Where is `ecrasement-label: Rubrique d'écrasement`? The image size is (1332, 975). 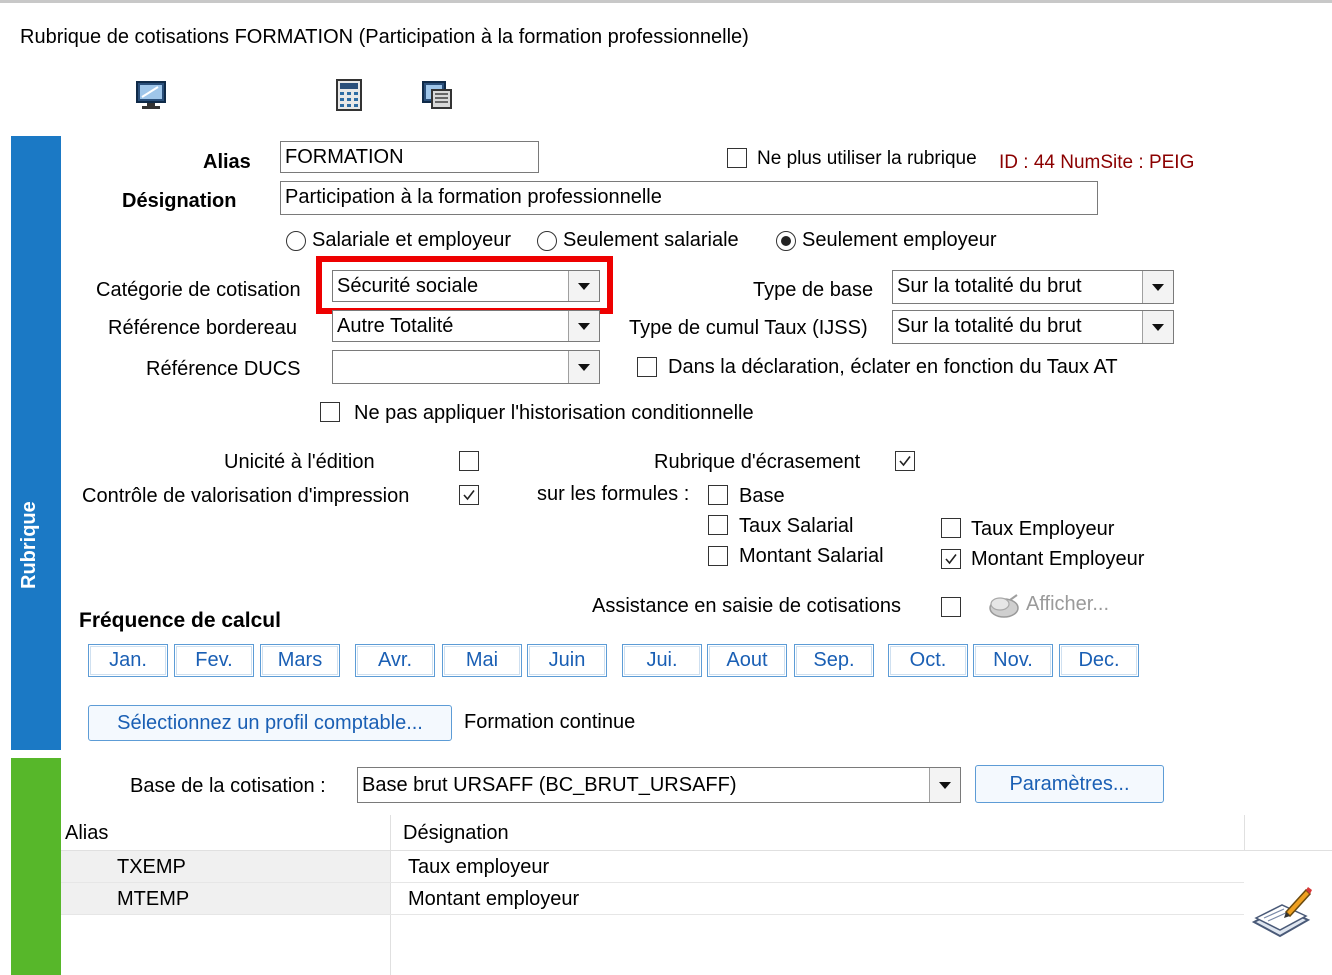 ecrasement-label: Rubrique d'écrasement is located at coordinates (757, 462).